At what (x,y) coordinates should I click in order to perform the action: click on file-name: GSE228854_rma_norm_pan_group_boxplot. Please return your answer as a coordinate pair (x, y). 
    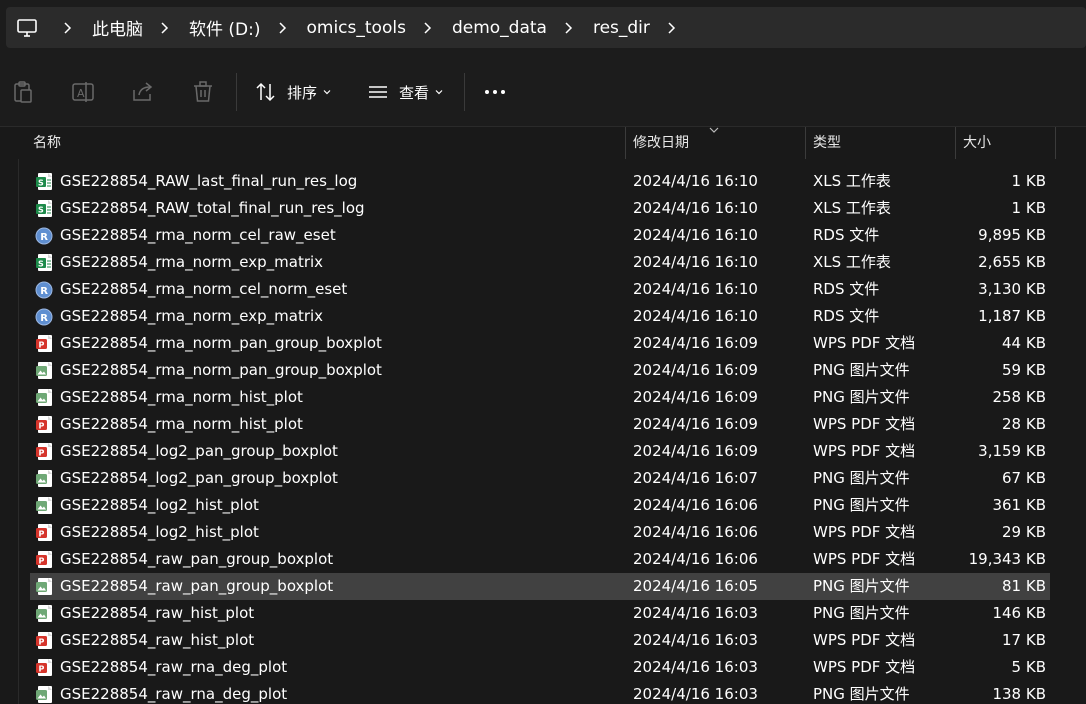
    Looking at the image, I should click on (221, 370).